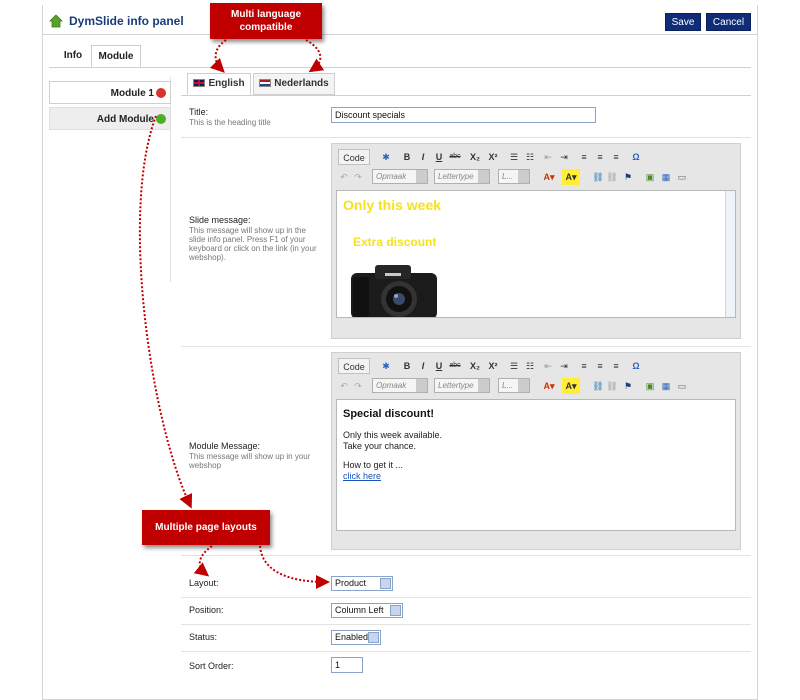 The width and height of the screenshot is (800, 700). Describe the element at coordinates (230, 117) in the screenshot. I see `title-label: Title: This is the heading title` at that location.